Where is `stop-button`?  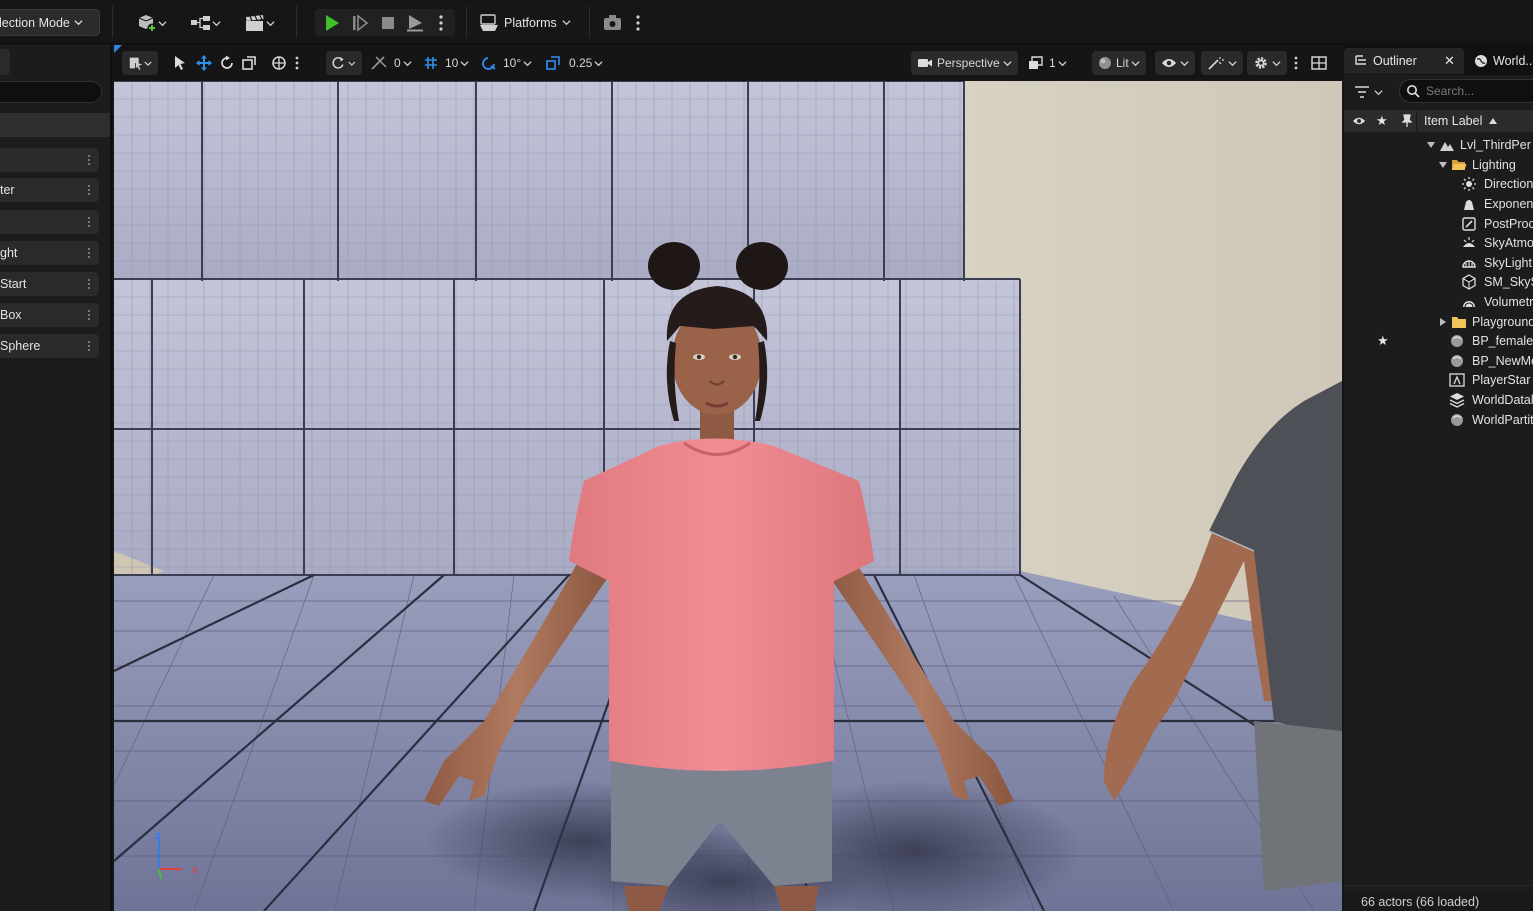 stop-button is located at coordinates (388, 23).